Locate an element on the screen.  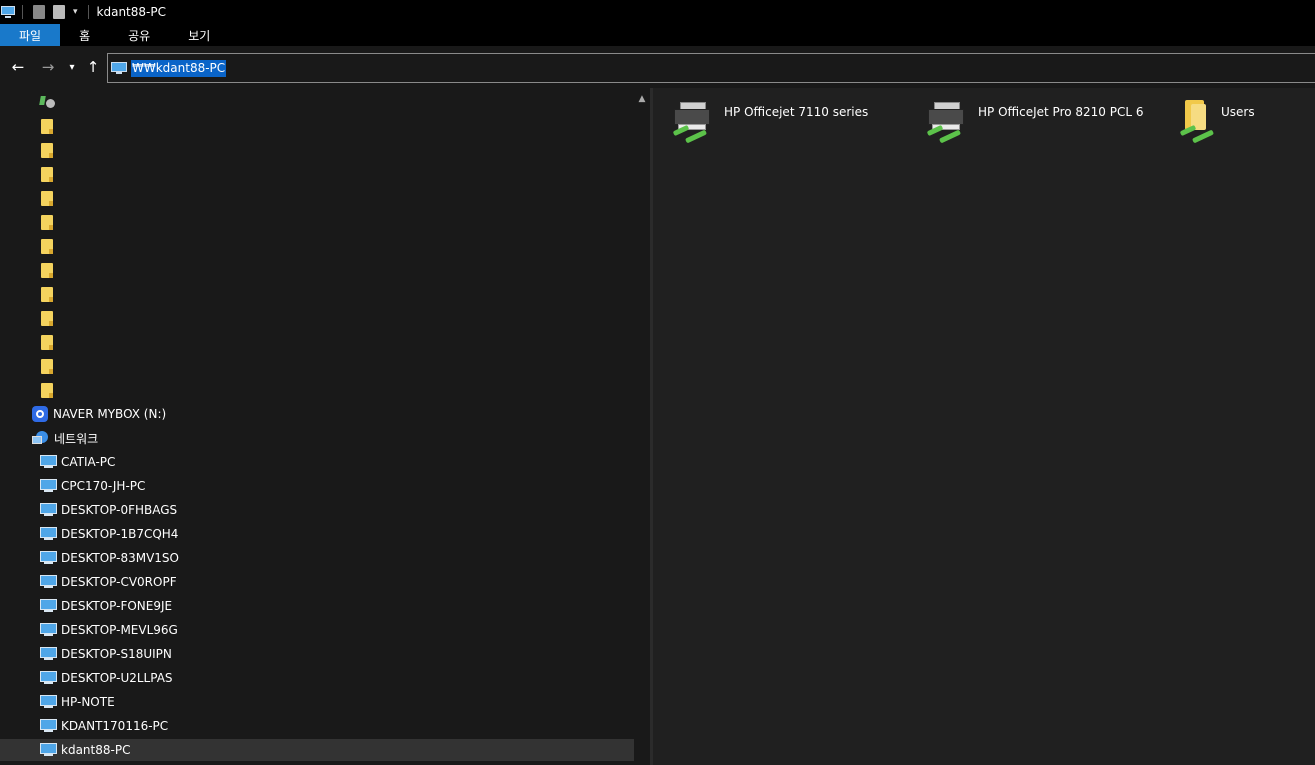
nav-item-label: DESKTOP-83MV1SO is located at coordinates (120, 558).